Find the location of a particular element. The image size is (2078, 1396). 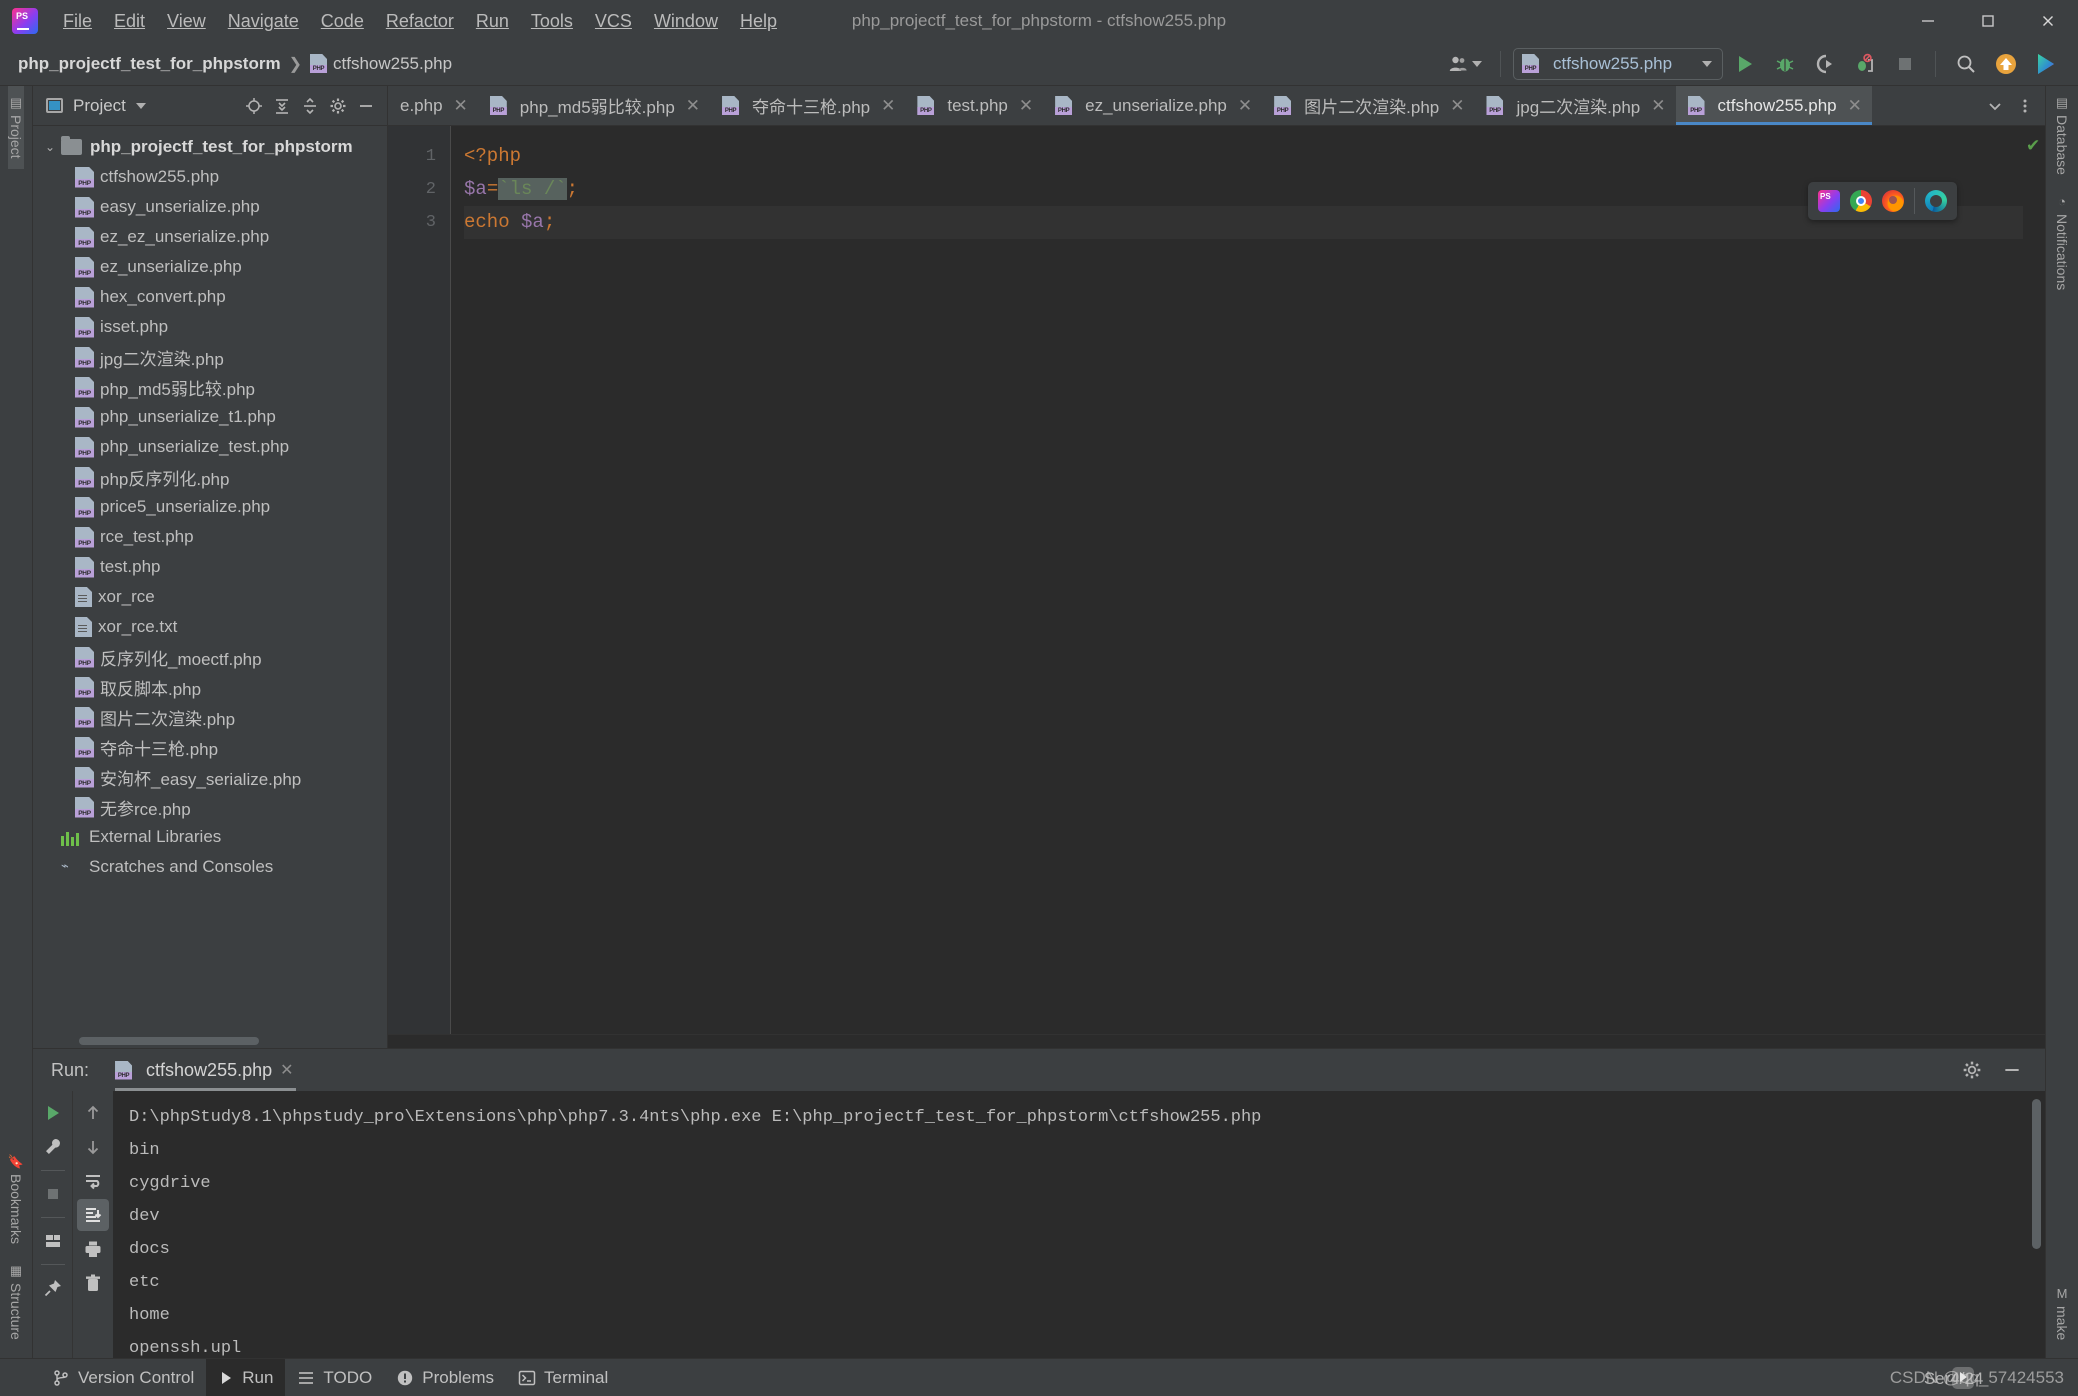

rail-item-make: M make is located at coordinates (2062, 1313).